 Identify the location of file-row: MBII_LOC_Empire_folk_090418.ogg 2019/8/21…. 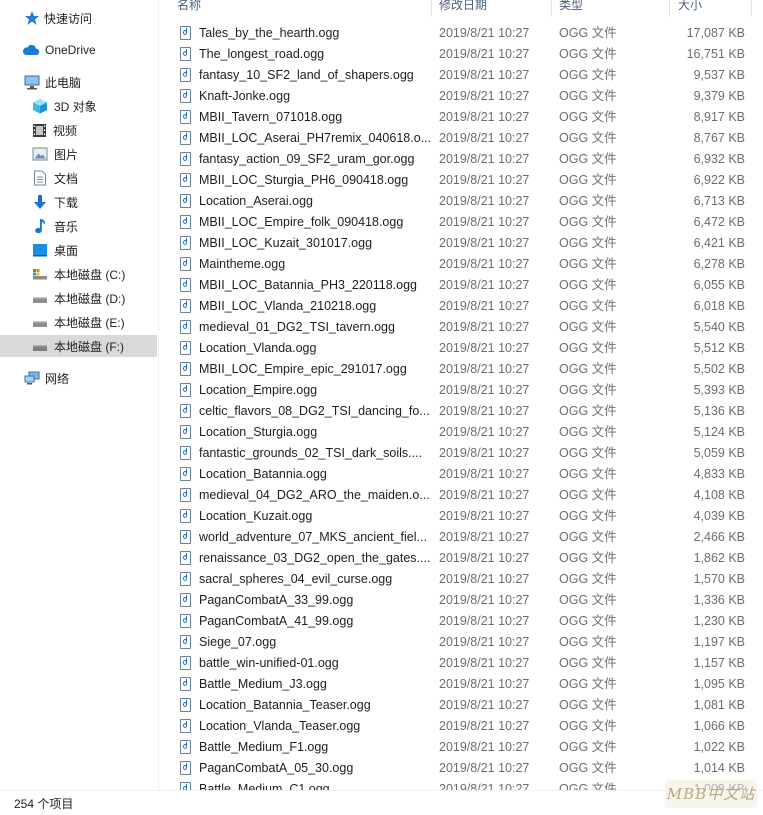
(461, 222).